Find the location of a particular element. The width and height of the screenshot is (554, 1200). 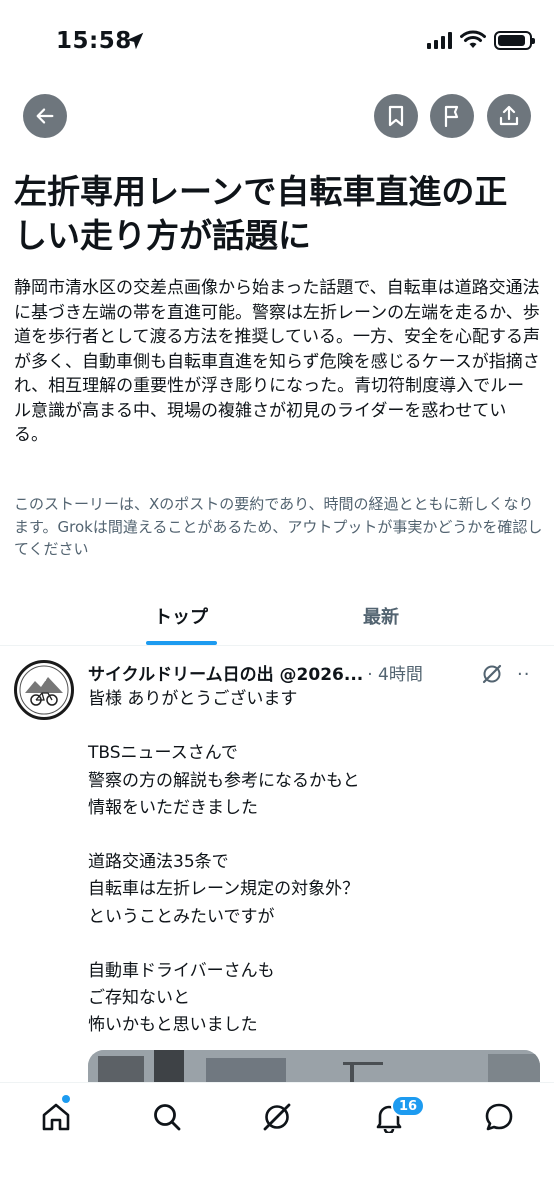

tab-latest: 最新 is located at coordinates (381, 616).